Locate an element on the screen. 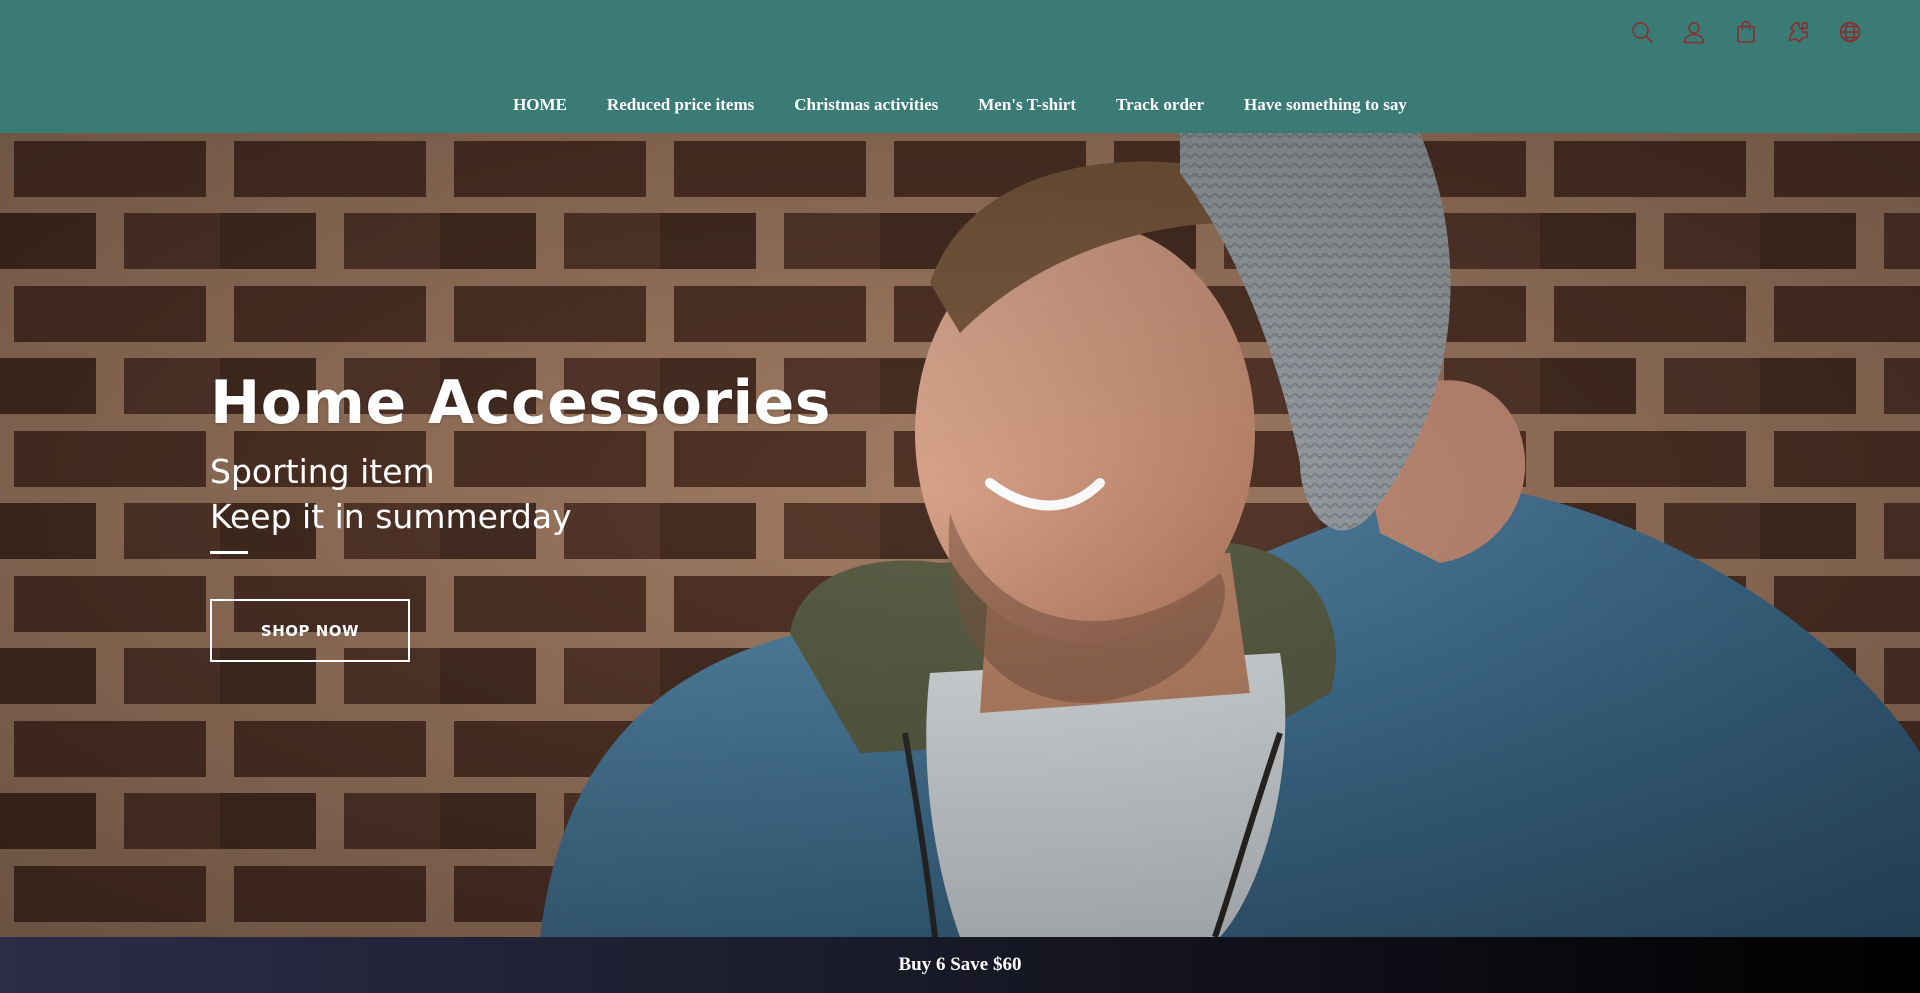 The width and height of the screenshot is (1920, 993). globe-icon is located at coordinates (1850, 32).